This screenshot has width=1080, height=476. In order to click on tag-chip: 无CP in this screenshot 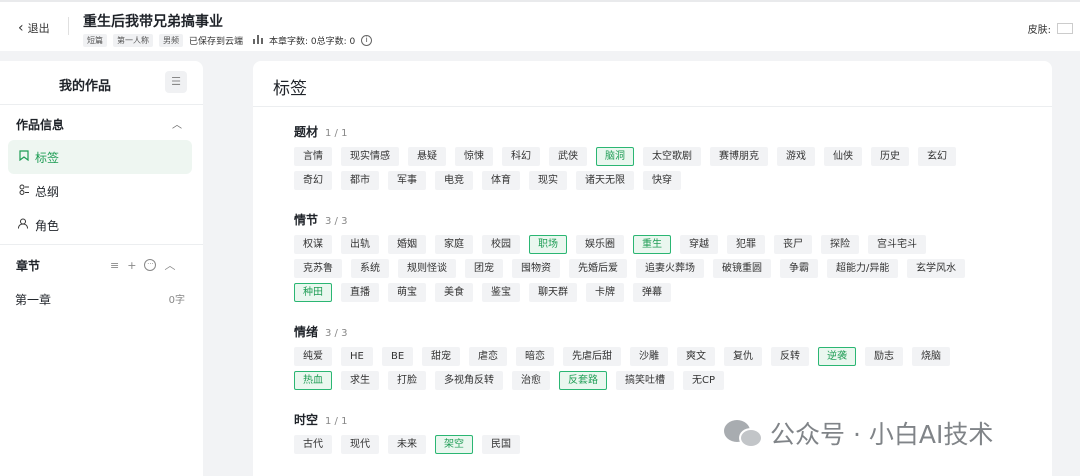, I will do `click(704, 380)`.